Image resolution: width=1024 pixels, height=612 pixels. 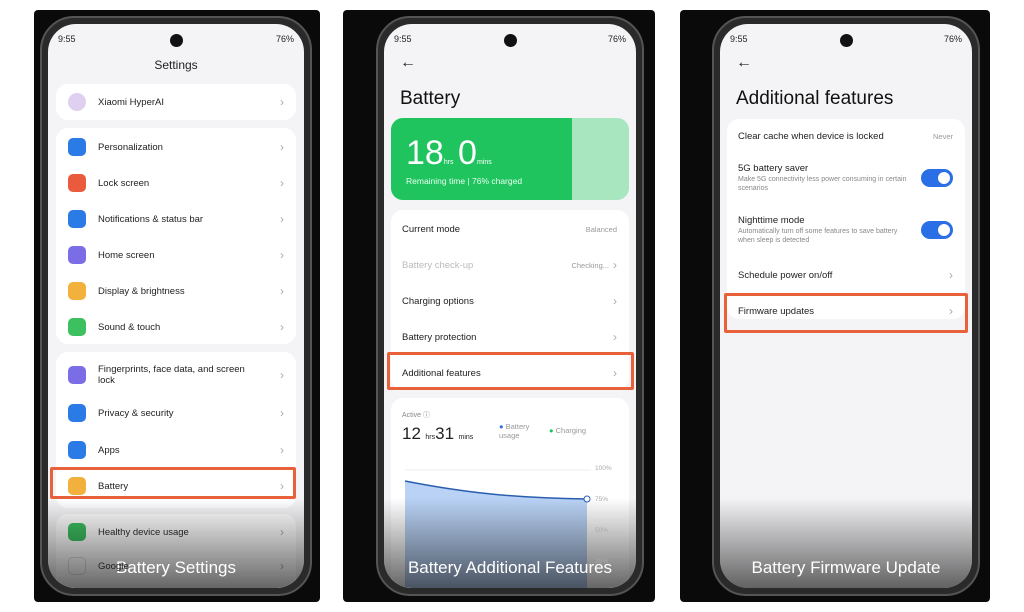 What do you see at coordinates (126, 255) in the screenshot?
I see `item-label: Home screen` at bounding box center [126, 255].